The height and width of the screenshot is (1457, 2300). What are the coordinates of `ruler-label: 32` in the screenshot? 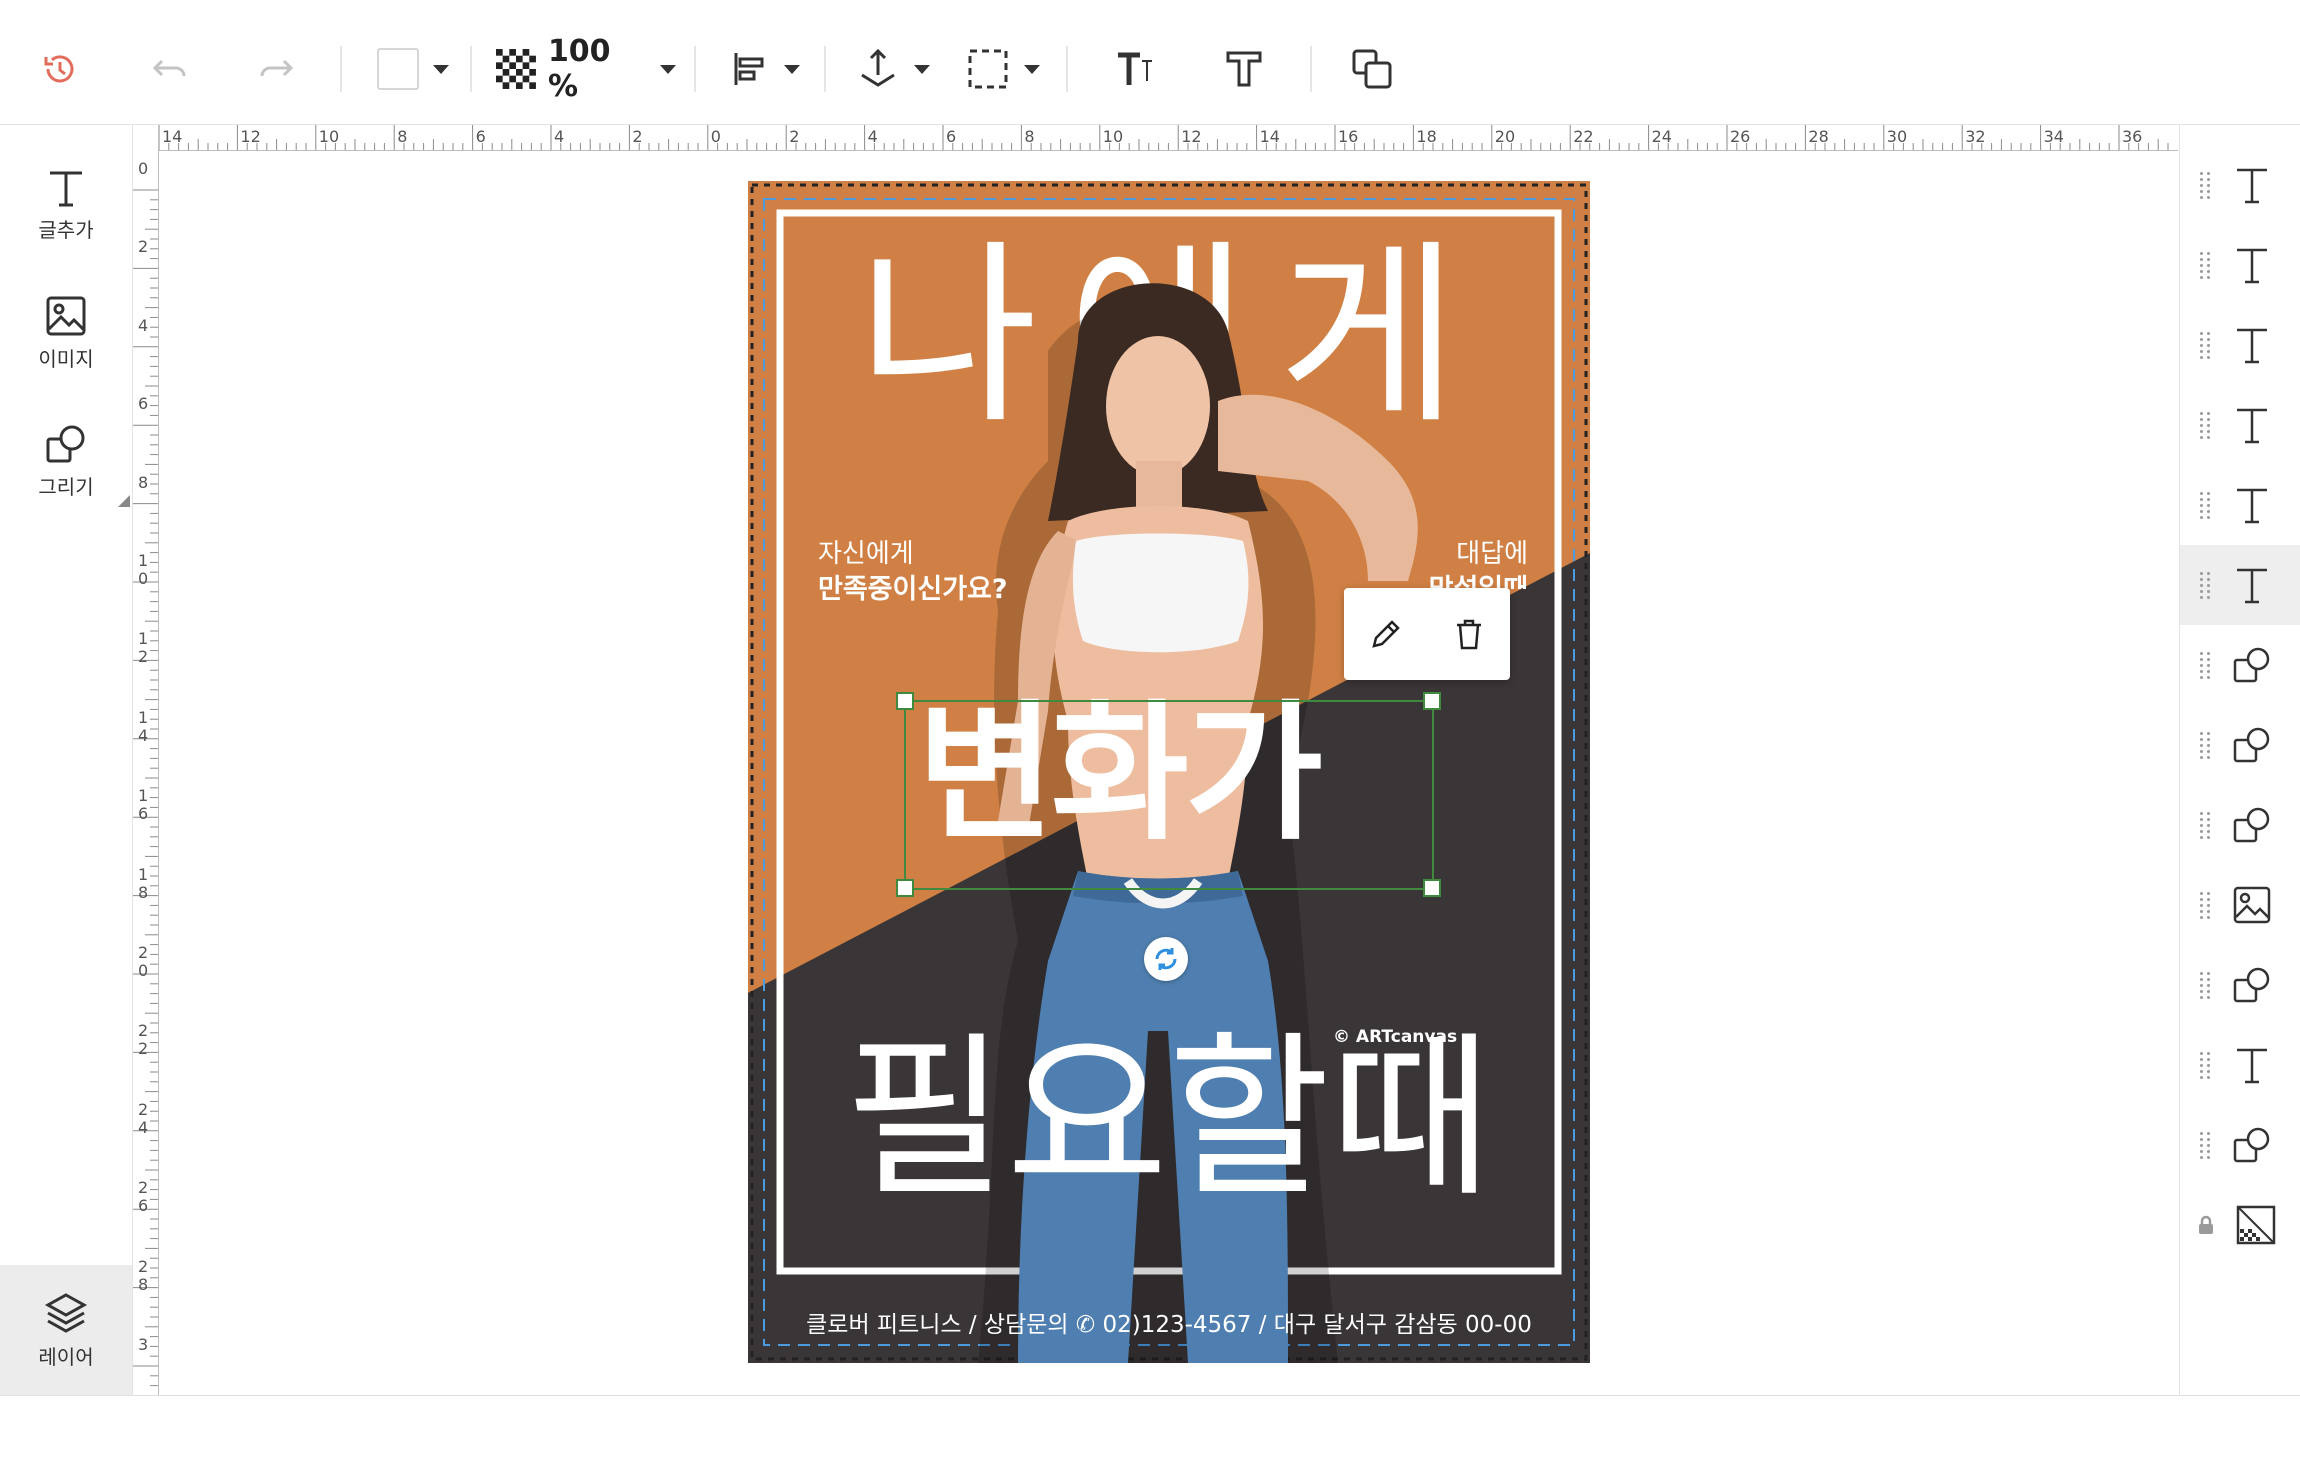 It's located at (1975, 136).